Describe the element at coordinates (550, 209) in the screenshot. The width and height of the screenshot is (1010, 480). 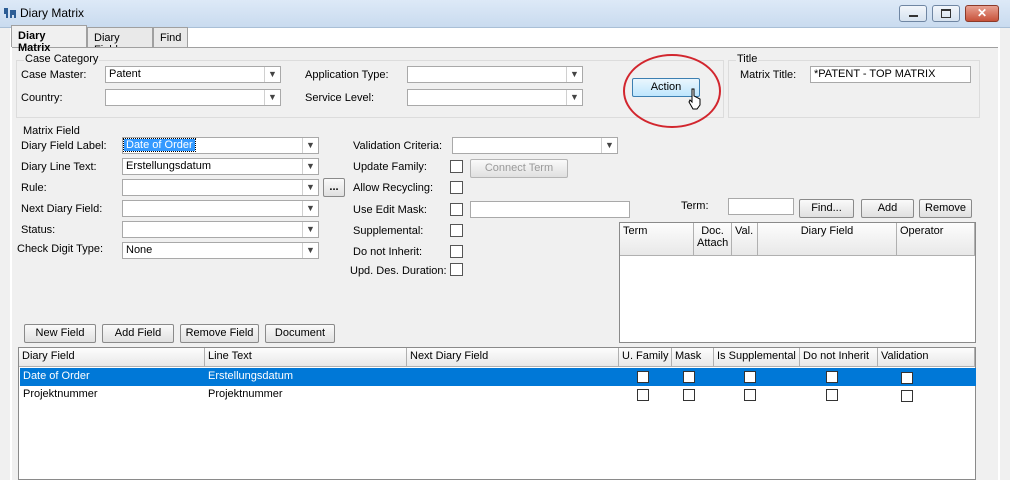
I see `edit-mask-input` at that location.